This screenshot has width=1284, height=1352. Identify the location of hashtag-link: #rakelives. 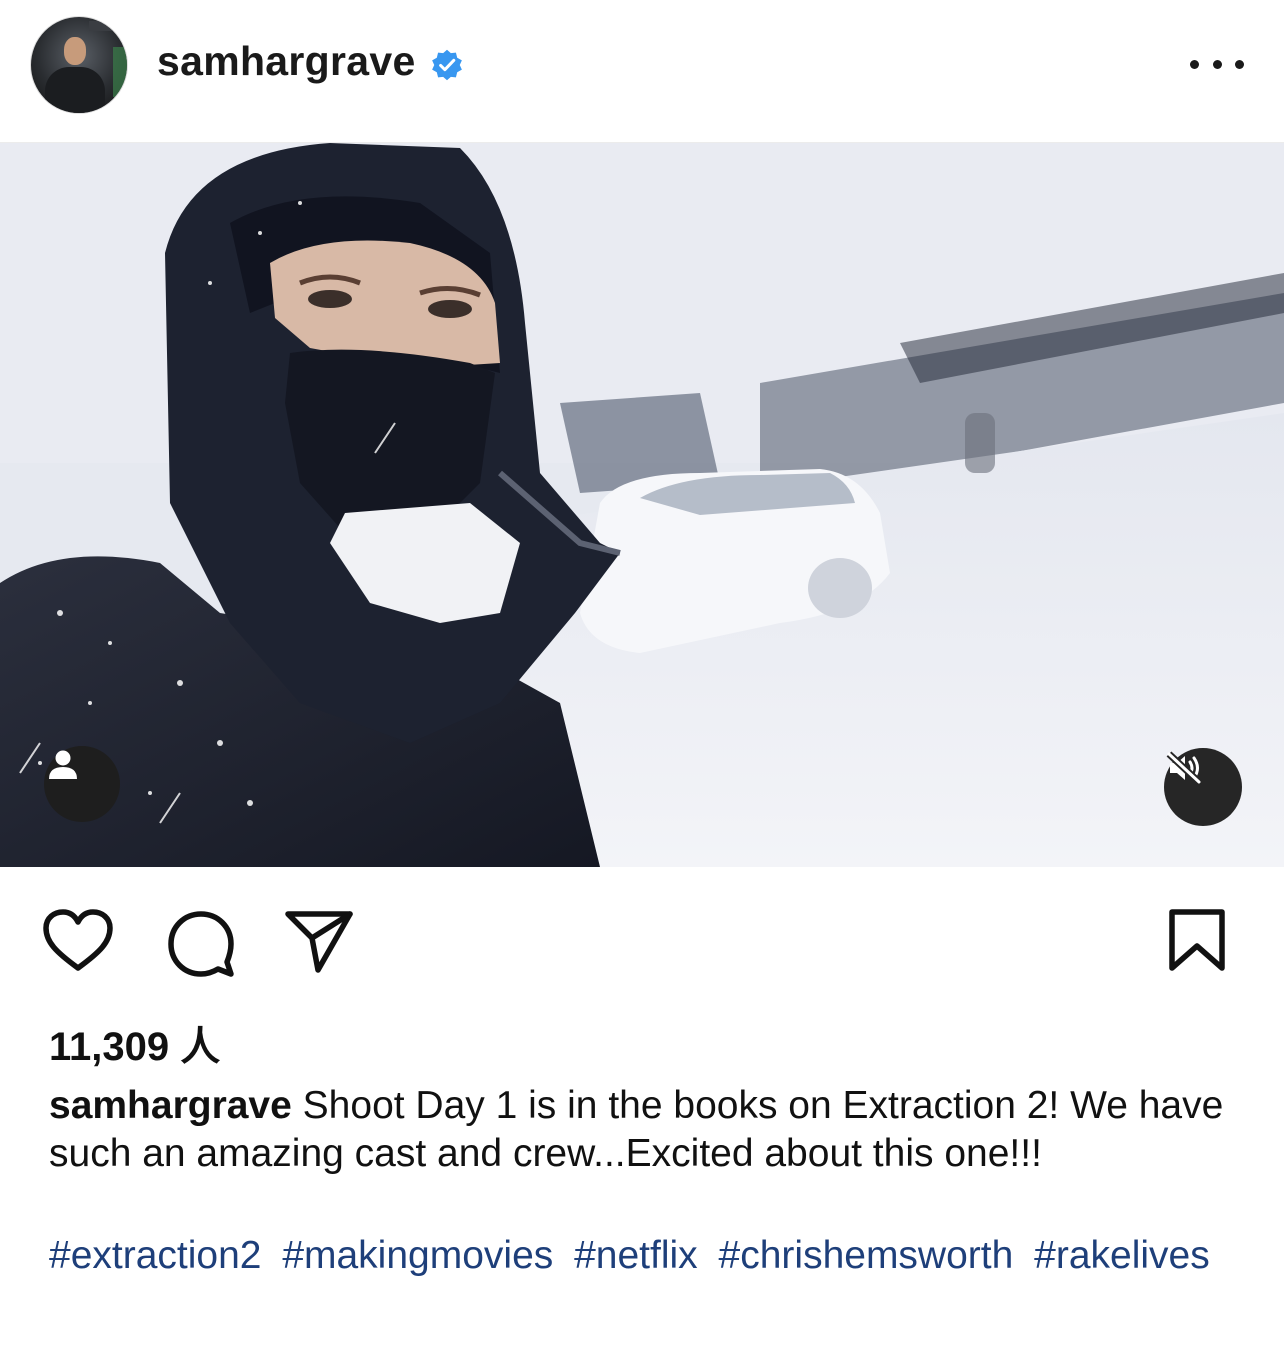
(1122, 1255).